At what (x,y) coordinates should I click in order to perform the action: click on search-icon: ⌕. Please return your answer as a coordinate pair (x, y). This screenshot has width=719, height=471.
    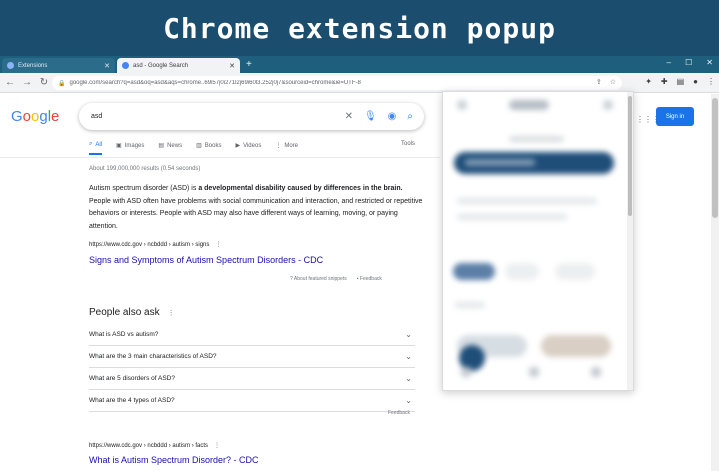
    Looking at the image, I should click on (410, 116).